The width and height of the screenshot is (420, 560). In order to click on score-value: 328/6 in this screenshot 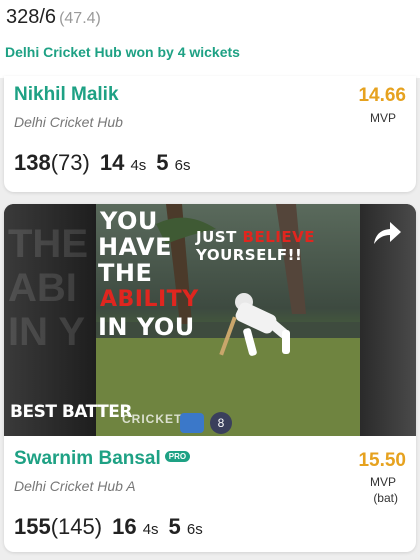, I will do `click(31, 17)`.